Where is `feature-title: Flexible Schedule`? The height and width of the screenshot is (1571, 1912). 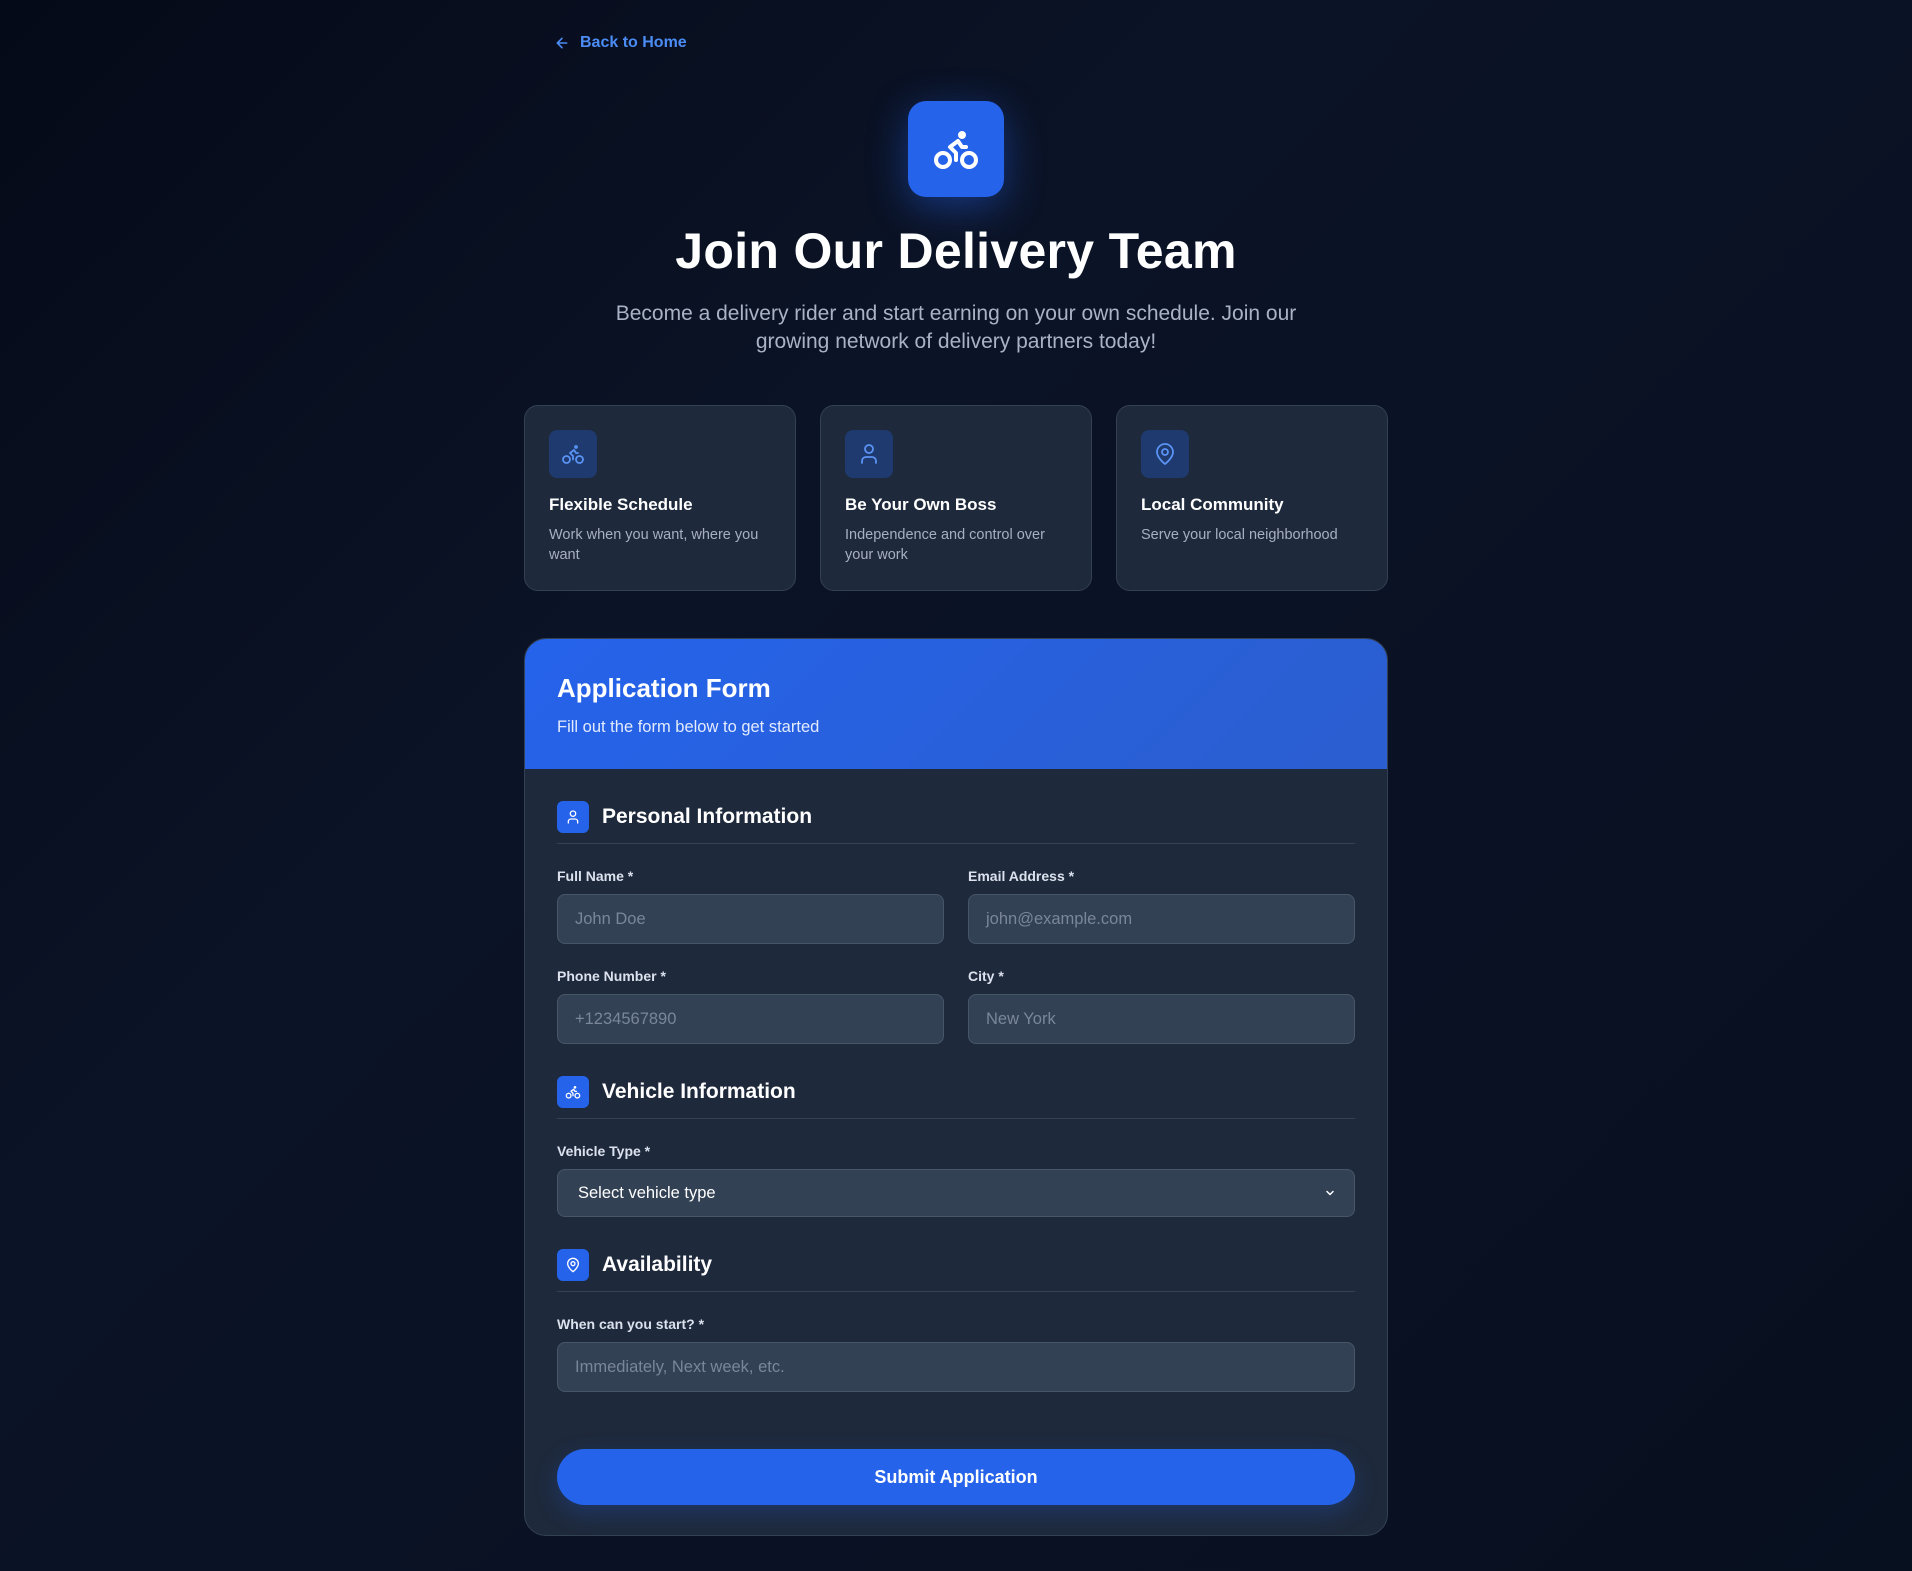
feature-title: Flexible Schedule is located at coordinates (621, 504).